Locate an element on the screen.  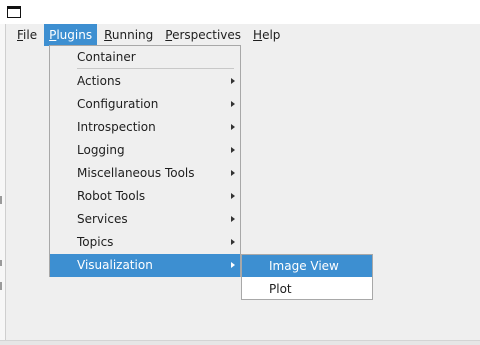
menu-separator is located at coordinates (155, 68).